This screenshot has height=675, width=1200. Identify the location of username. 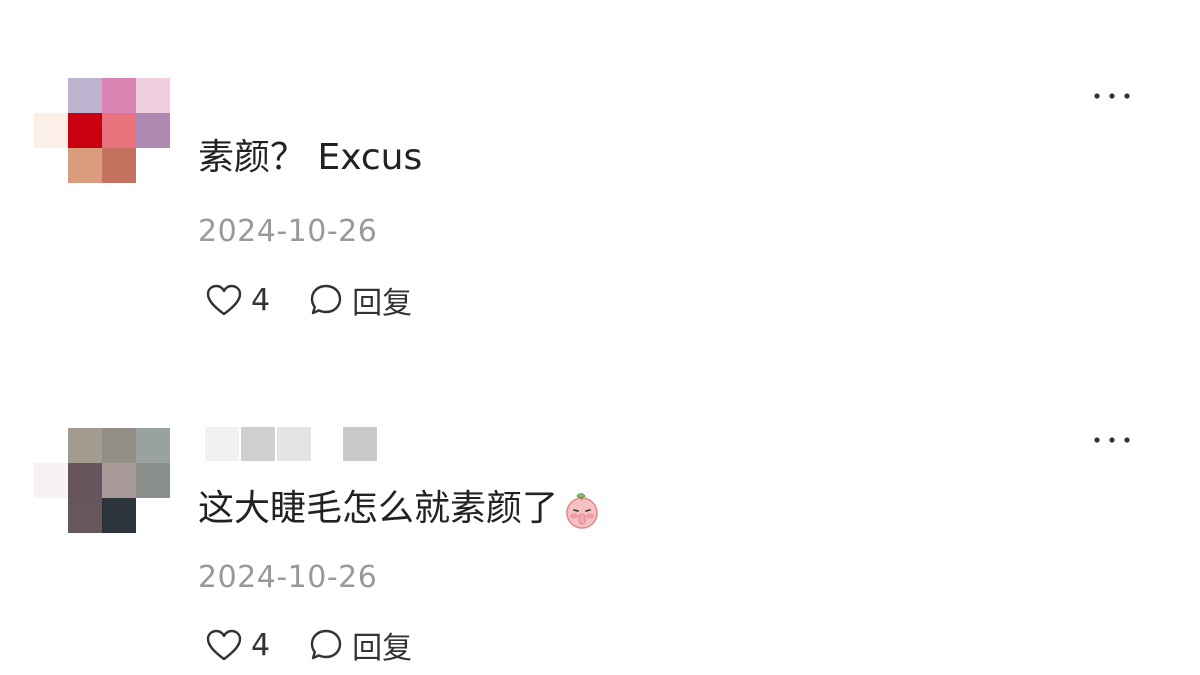
(295, 444).